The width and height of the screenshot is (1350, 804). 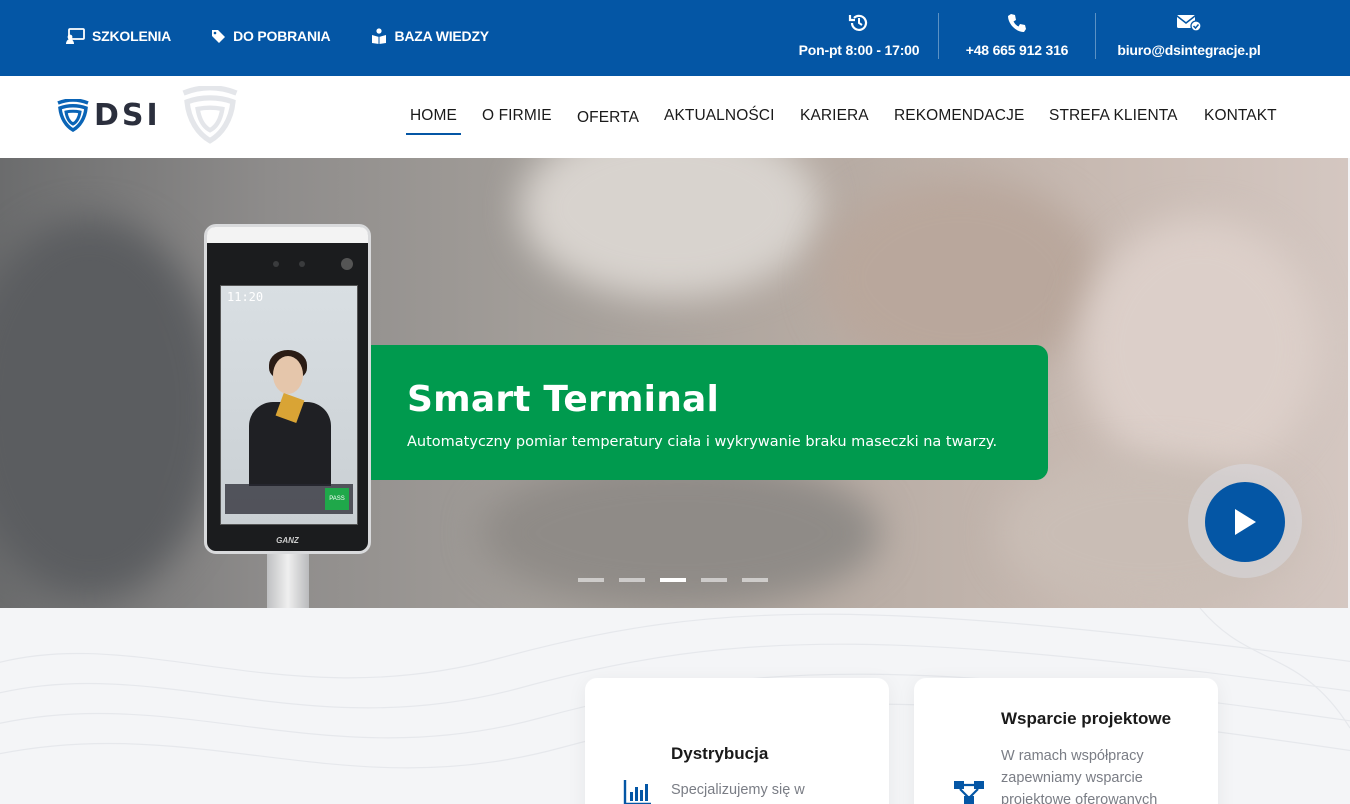 I want to click on top-links: SZKOLENIA DO POBRANIA BAZA WIEDZY, so click(x=297, y=36).